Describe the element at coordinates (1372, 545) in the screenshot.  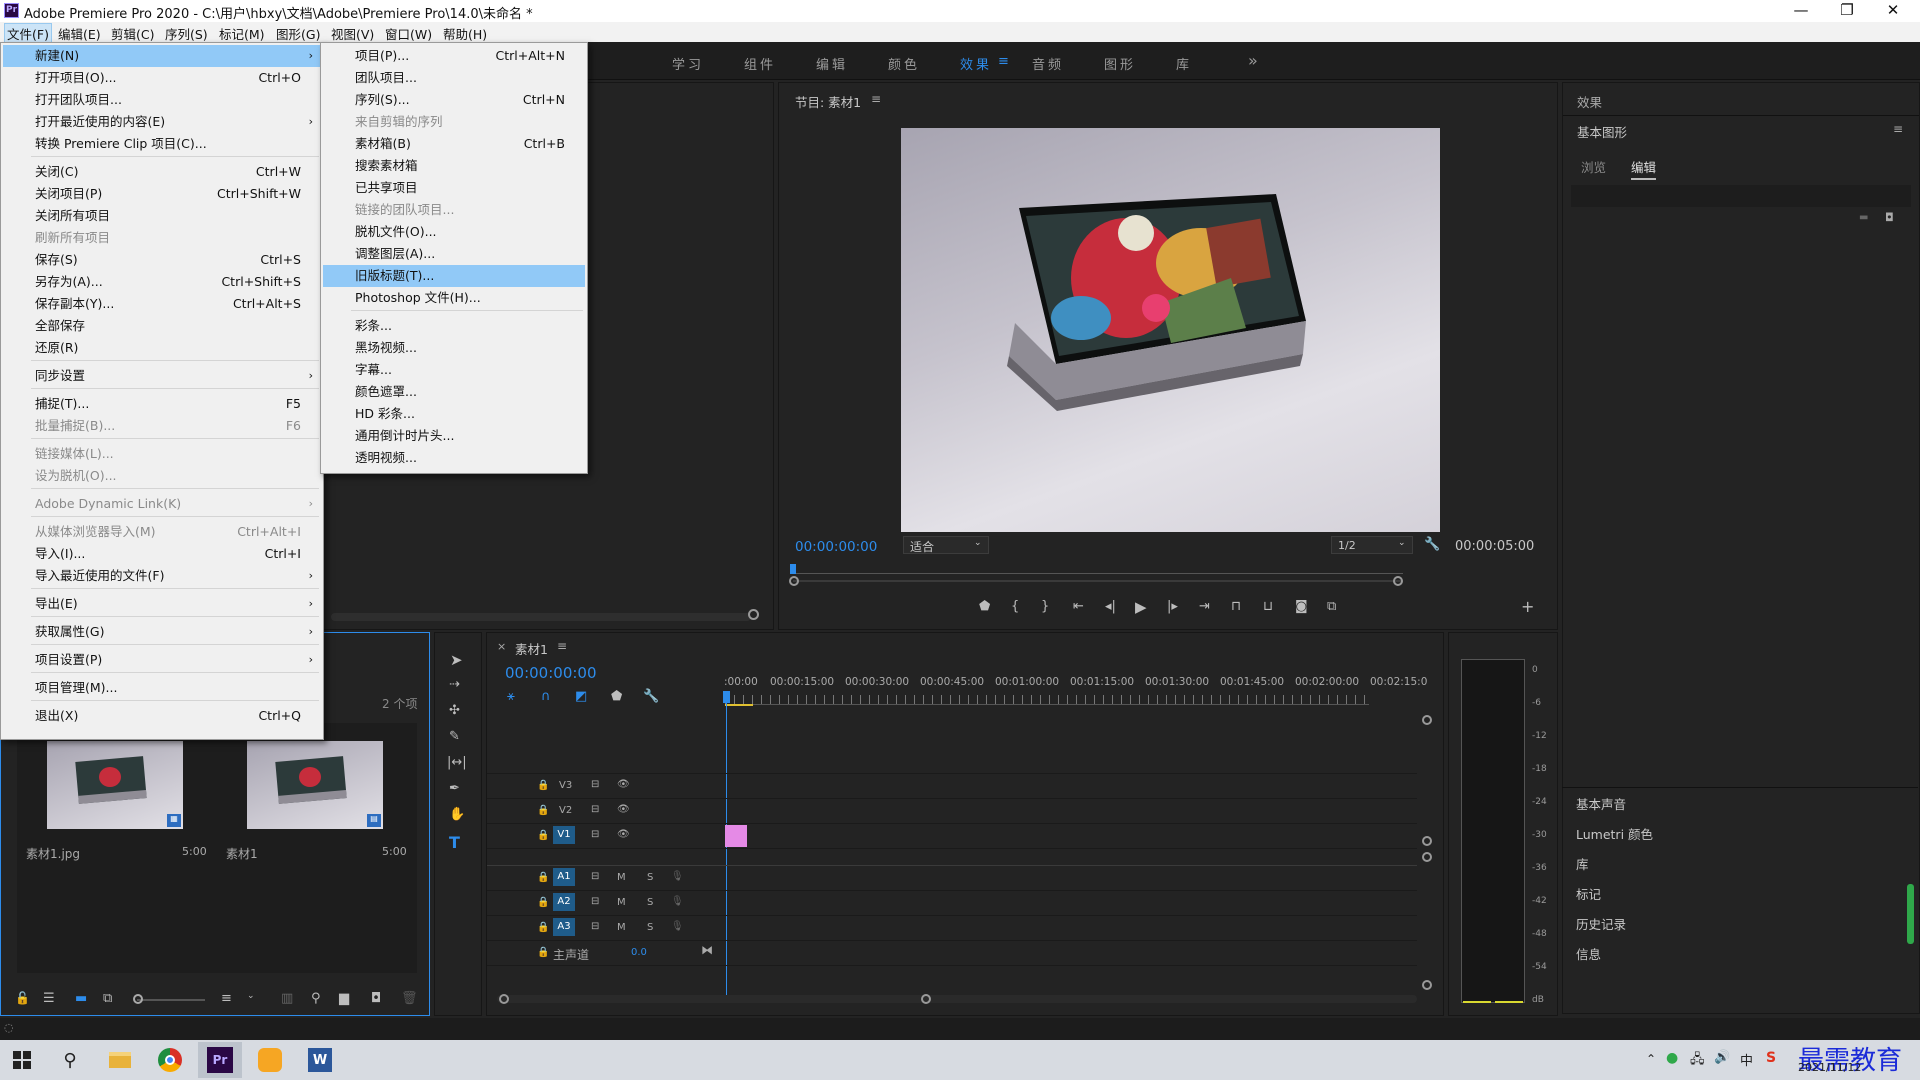
I see `resolution-dropdown: 1/2 ⌄` at that location.